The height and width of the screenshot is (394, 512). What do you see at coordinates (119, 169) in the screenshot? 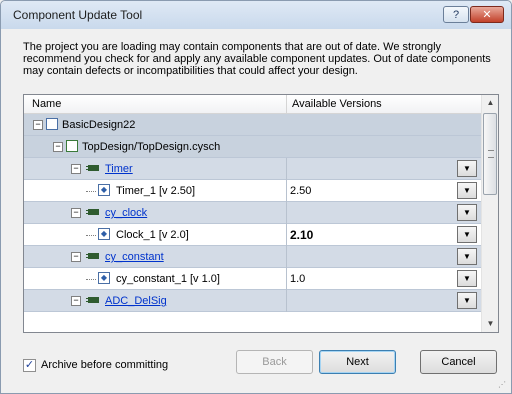
I see `component-link-timer: Timer` at bounding box center [119, 169].